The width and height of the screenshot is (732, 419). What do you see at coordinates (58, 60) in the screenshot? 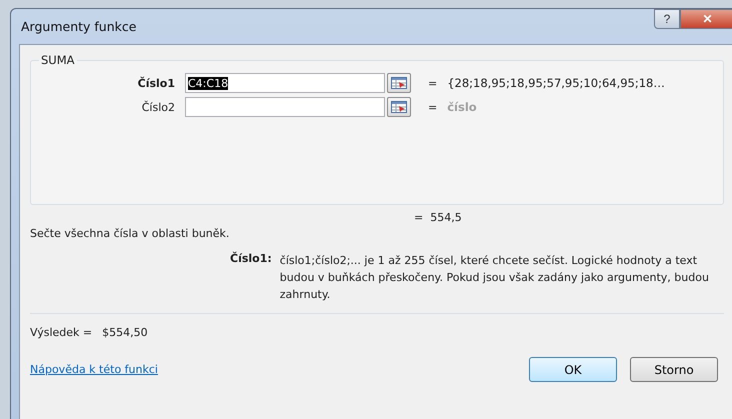
I see `function-name: SUMA` at bounding box center [58, 60].